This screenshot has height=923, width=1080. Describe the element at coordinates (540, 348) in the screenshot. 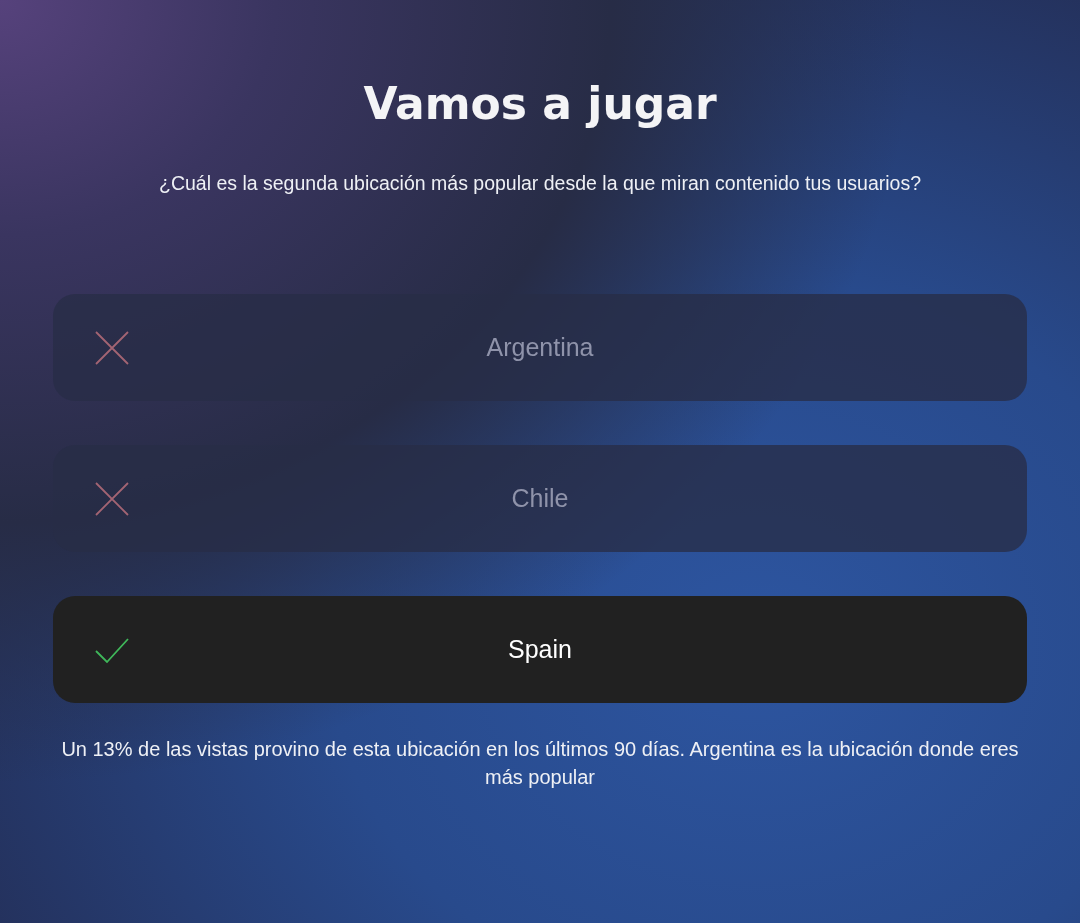

I see `answer-option: Argentina` at that location.